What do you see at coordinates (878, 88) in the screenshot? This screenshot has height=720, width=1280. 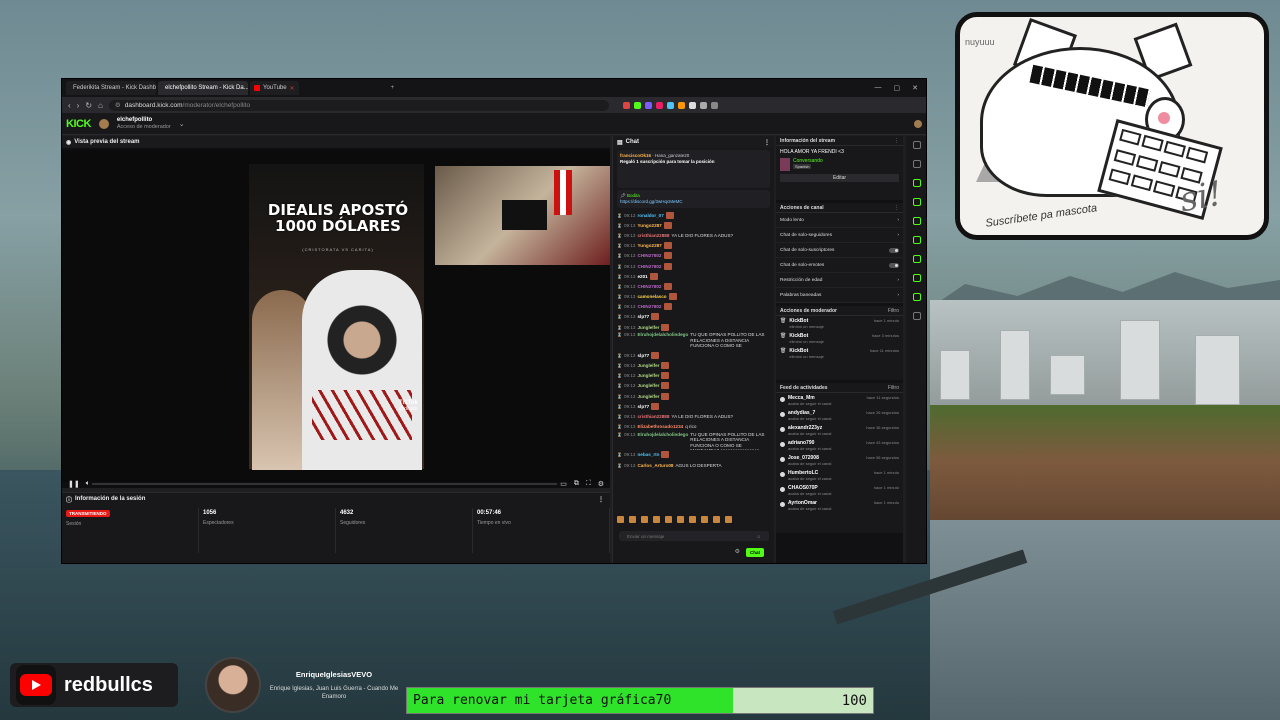 I see `minimize-icon: —` at bounding box center [878, 88].